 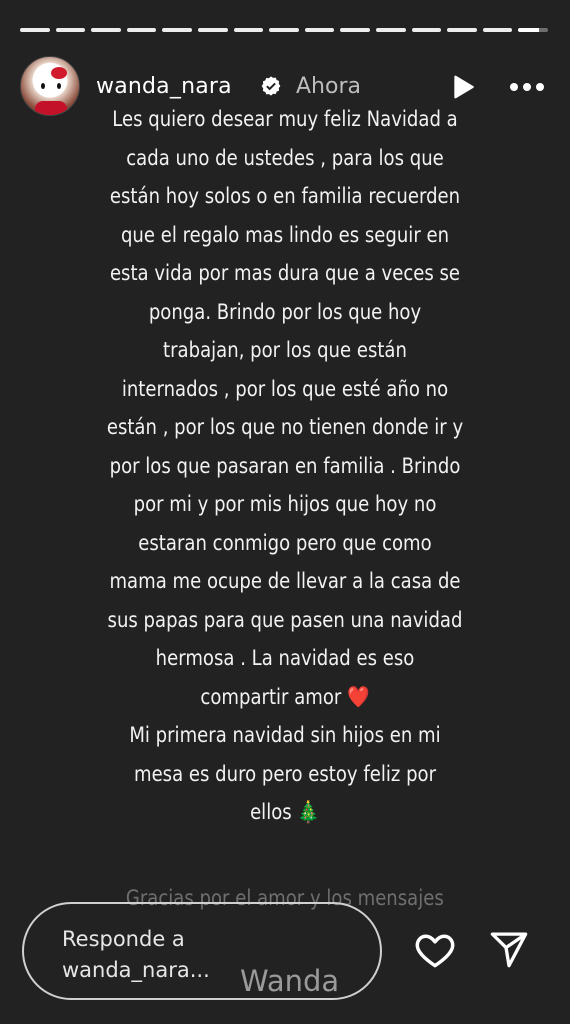 I want to click on play-icon, so click(x=463, y=87).